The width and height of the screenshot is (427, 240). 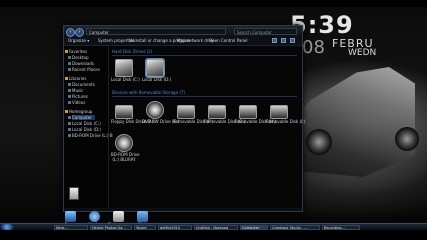 What do you see at coordinates (319, 142) in the screenshot?
I see `wallpaper-wheel-front` at bounding box center [319, 142].